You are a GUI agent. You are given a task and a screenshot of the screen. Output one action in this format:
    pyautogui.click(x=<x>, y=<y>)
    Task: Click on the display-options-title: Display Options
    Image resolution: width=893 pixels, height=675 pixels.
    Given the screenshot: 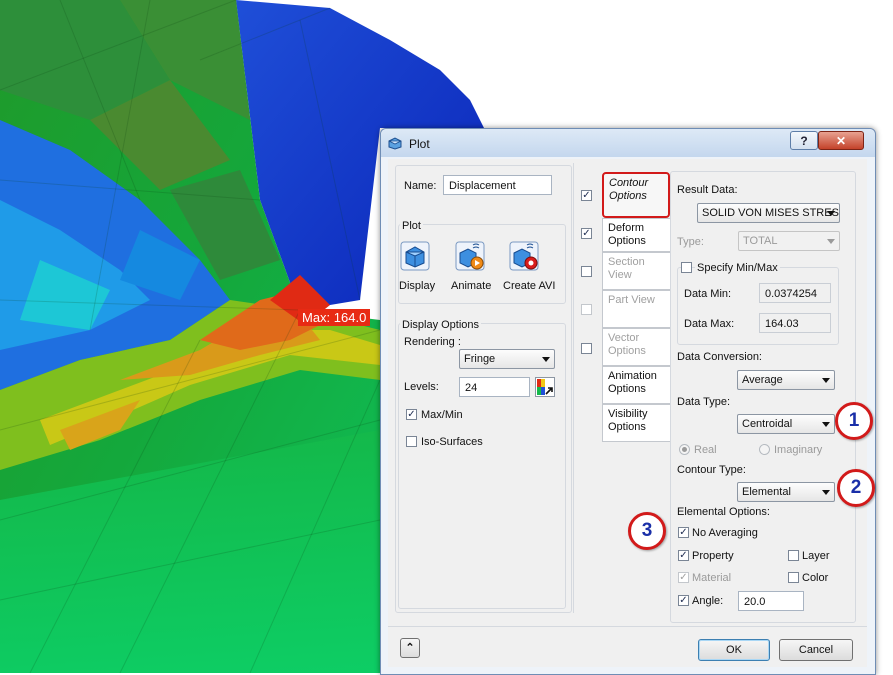 What is the action you would take?
    pyautogui.click(x=441, y=325)
    